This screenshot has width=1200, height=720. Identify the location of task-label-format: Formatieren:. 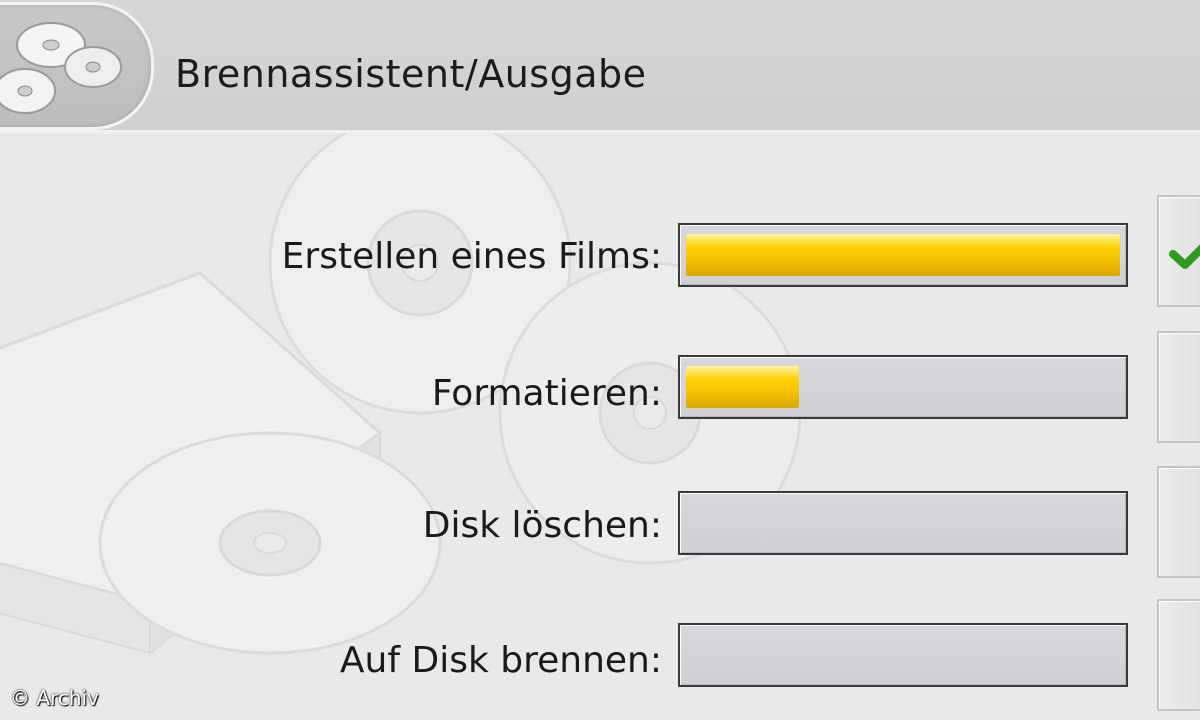
(546, 393).